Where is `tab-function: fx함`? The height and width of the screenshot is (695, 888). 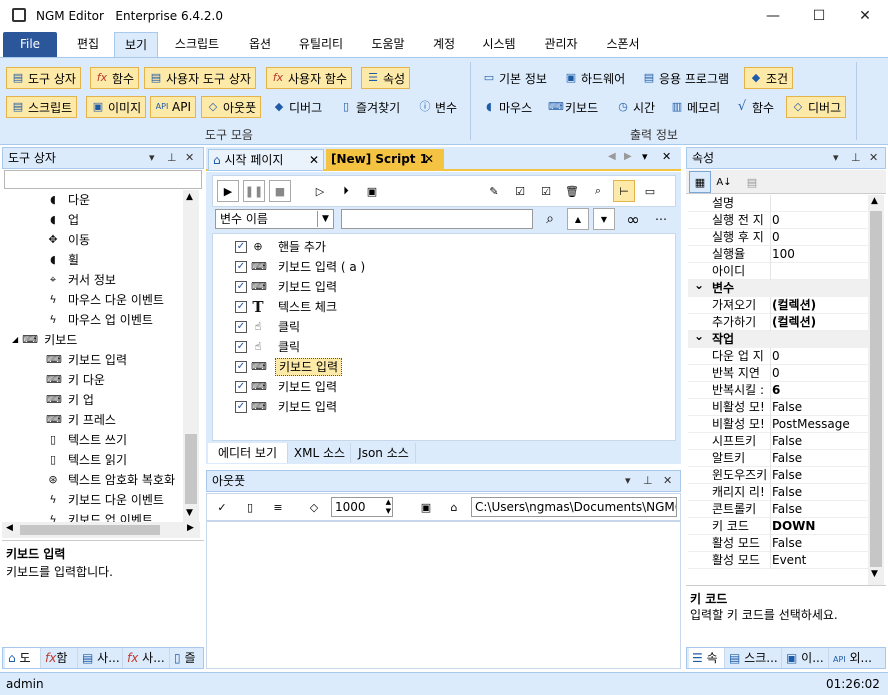
tab-function: fx함 is located at coordinates (60, 658).